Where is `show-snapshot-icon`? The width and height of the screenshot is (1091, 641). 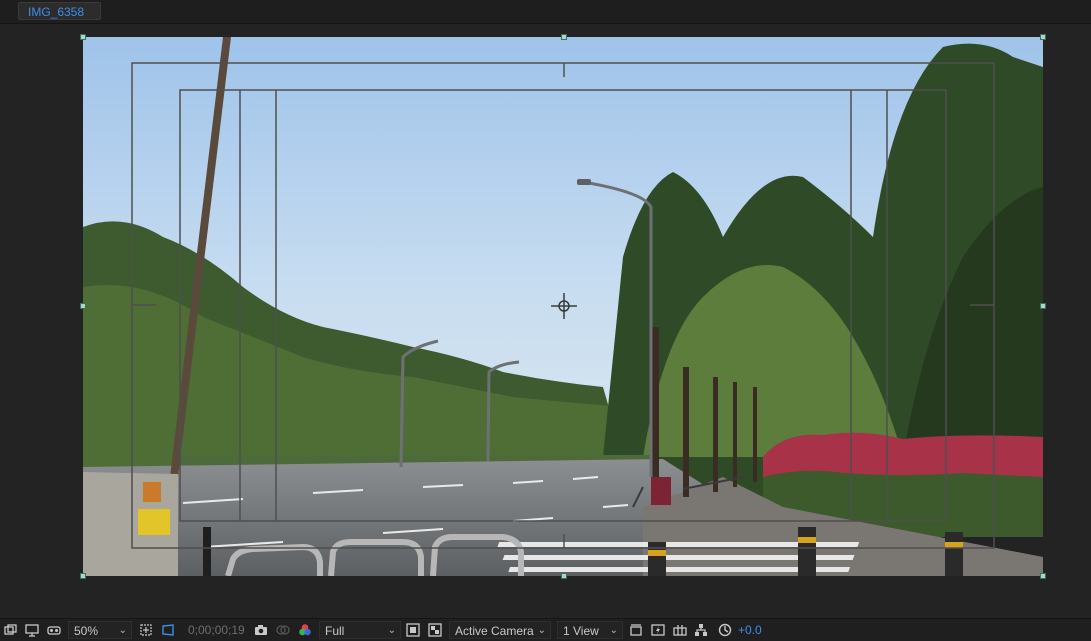 show-snapshot-icon is located at coordinates (283, 630).